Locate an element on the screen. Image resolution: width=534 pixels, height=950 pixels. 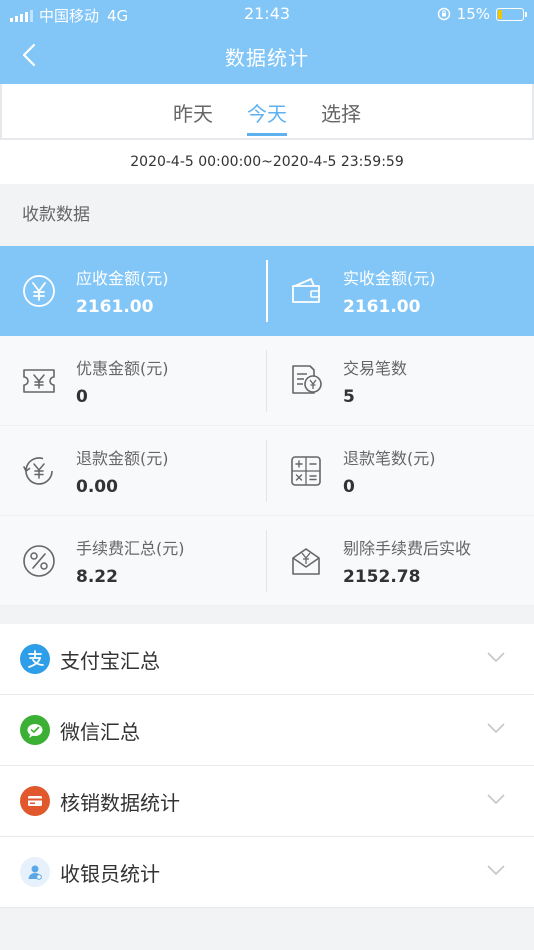
rotation-lock-icon is located at coordinates (443, 14).